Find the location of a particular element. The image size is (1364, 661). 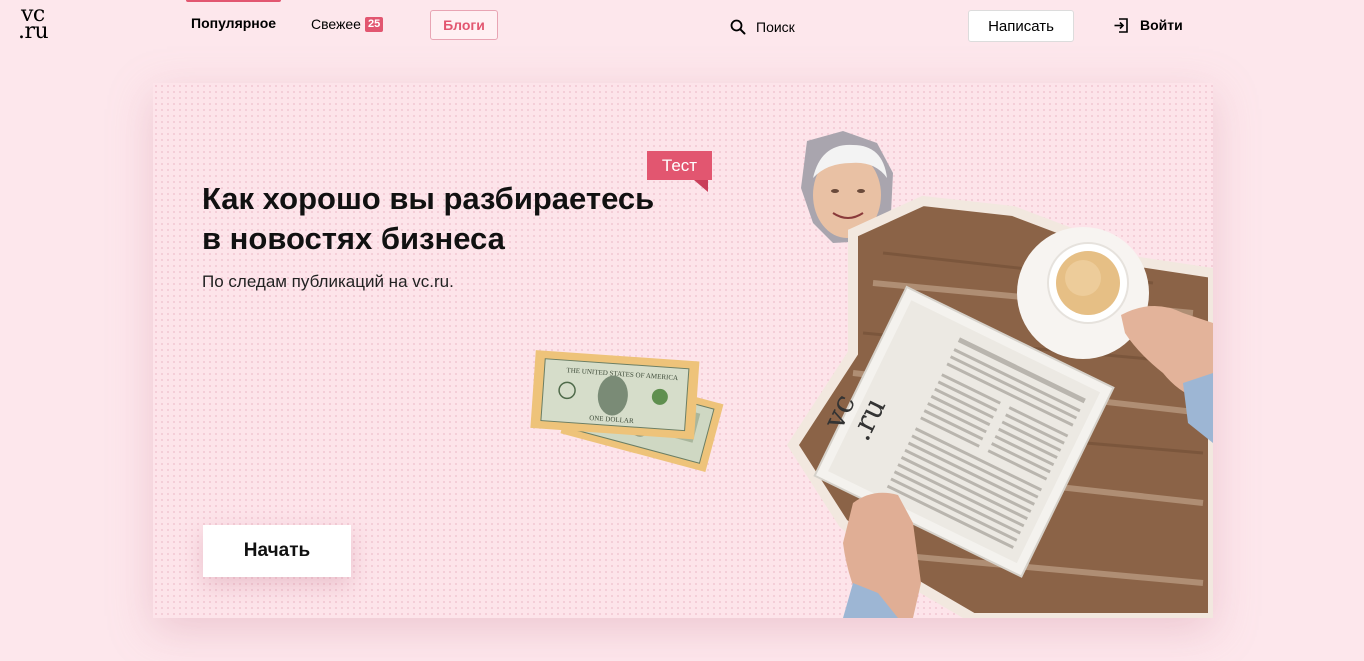

site-logo: vc .ru is located at coordinates (38, 24).